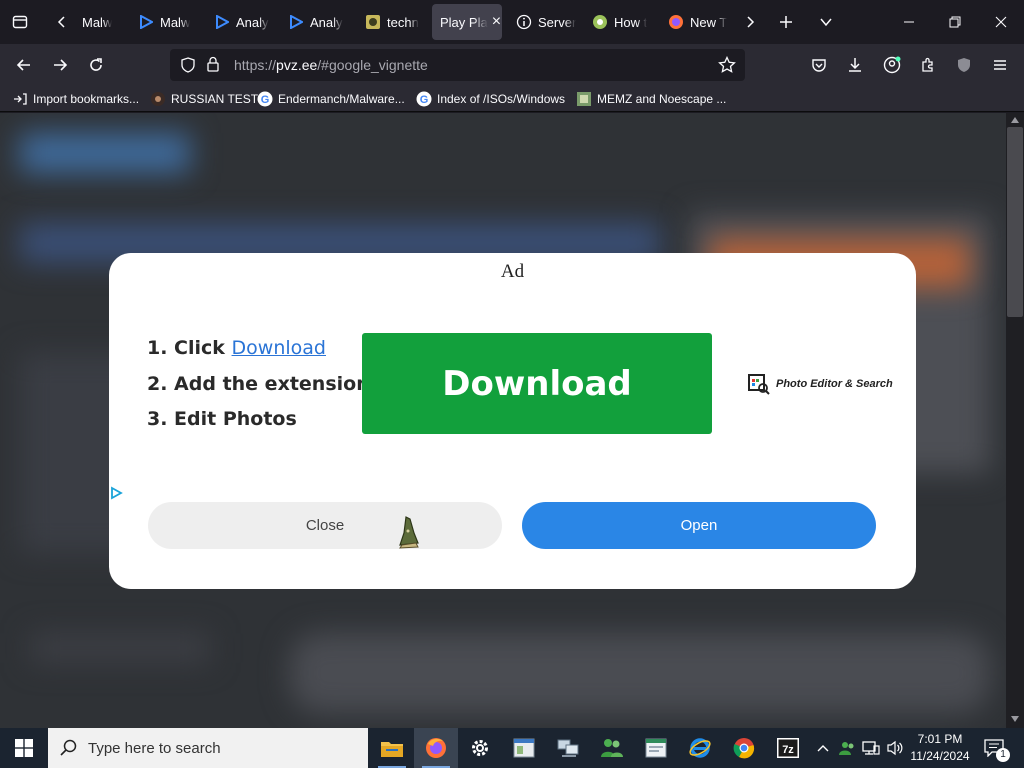 The image size is (1024, 768). I want to click on navigation-toolbar: https://pvz.ee/#google_vignette, so click(512, 65).